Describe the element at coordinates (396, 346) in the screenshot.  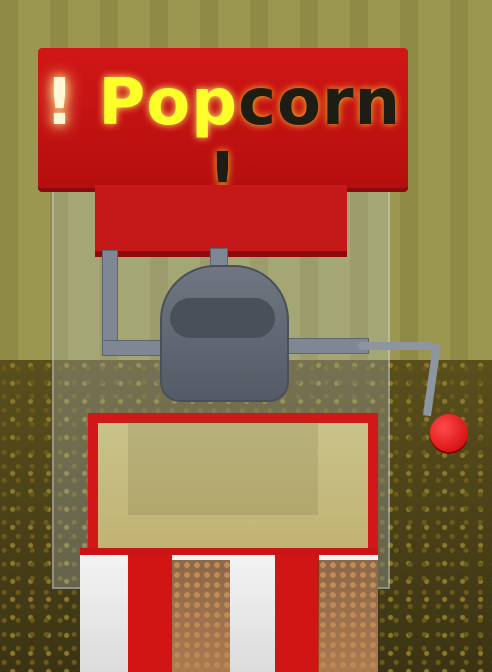
I see `crank-handle` at that location.